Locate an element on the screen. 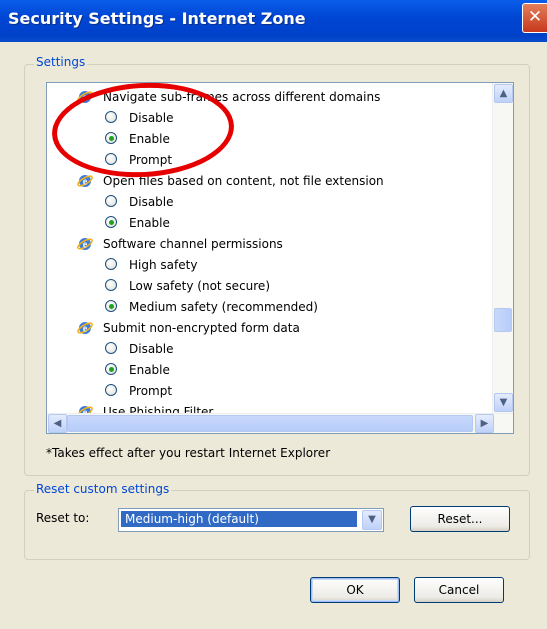 Image resolution: width=547 pixels, height=629 pixels. horizontal-scrollbar: ◀ ▶ is located at coordinates (280, 423).